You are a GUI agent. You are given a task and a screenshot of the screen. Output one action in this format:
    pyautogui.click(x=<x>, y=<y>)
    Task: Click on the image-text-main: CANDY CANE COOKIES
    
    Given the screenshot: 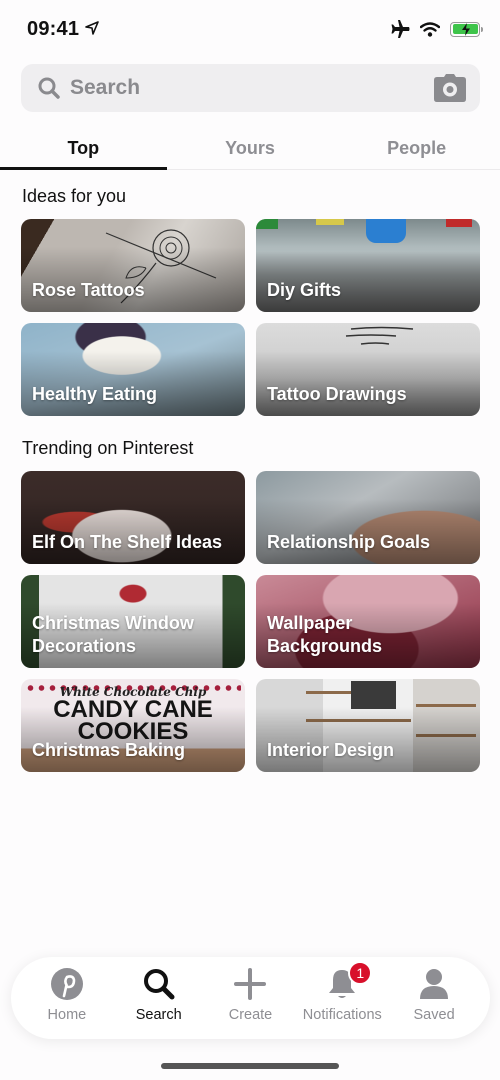 What is the action you would take?
    pyautogui.click(x=133, y=720)
    